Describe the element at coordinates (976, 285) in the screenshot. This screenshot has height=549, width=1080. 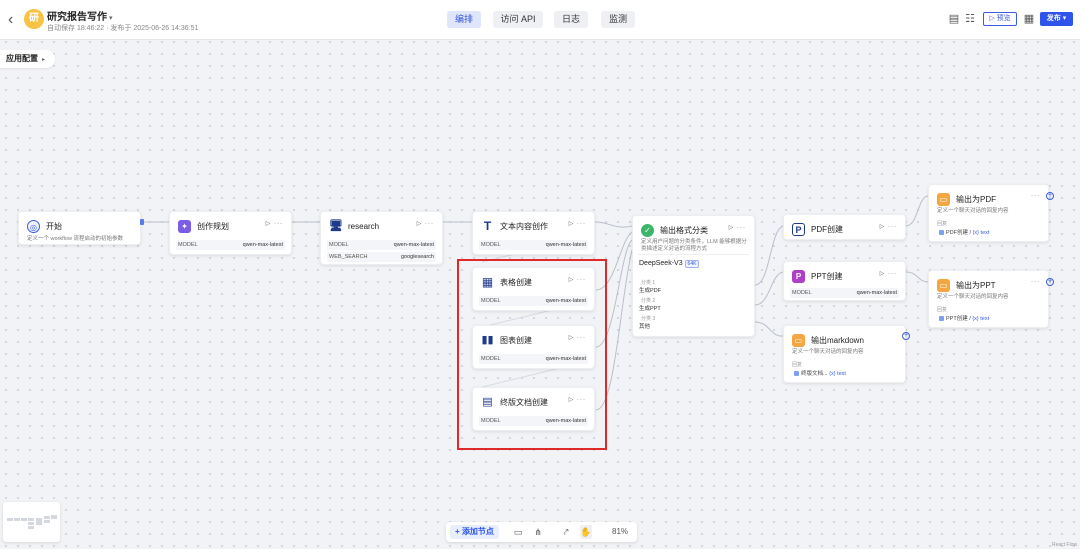
I see `node-title: 输出为PPT` at that location.